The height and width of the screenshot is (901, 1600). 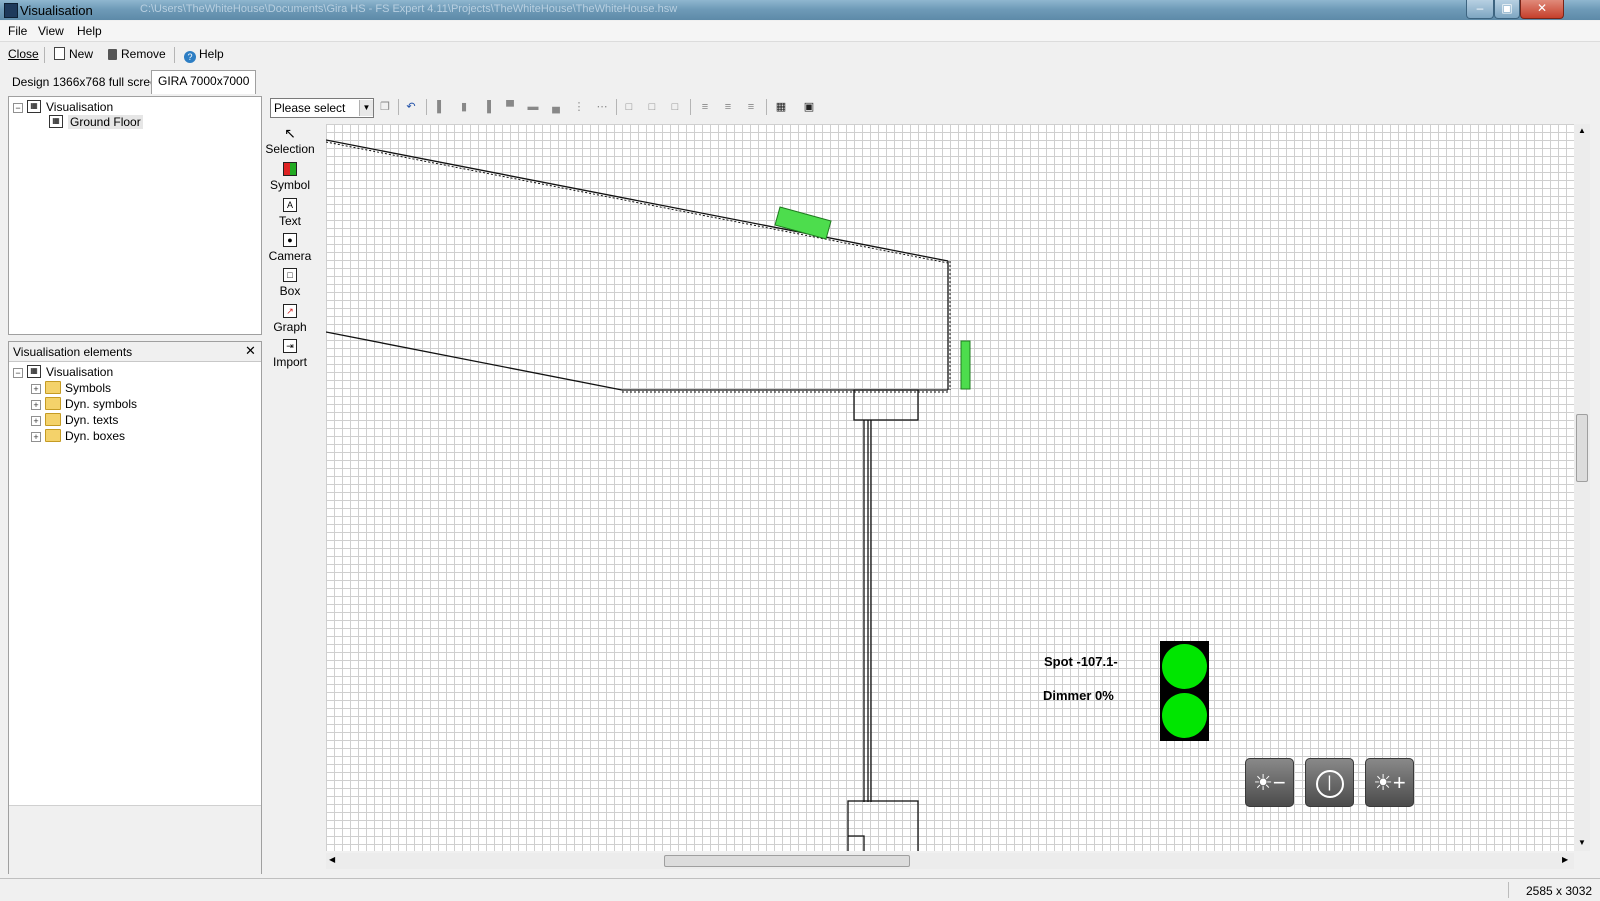 I want to click on size-both-icon: □, so click(x=675, y=107).